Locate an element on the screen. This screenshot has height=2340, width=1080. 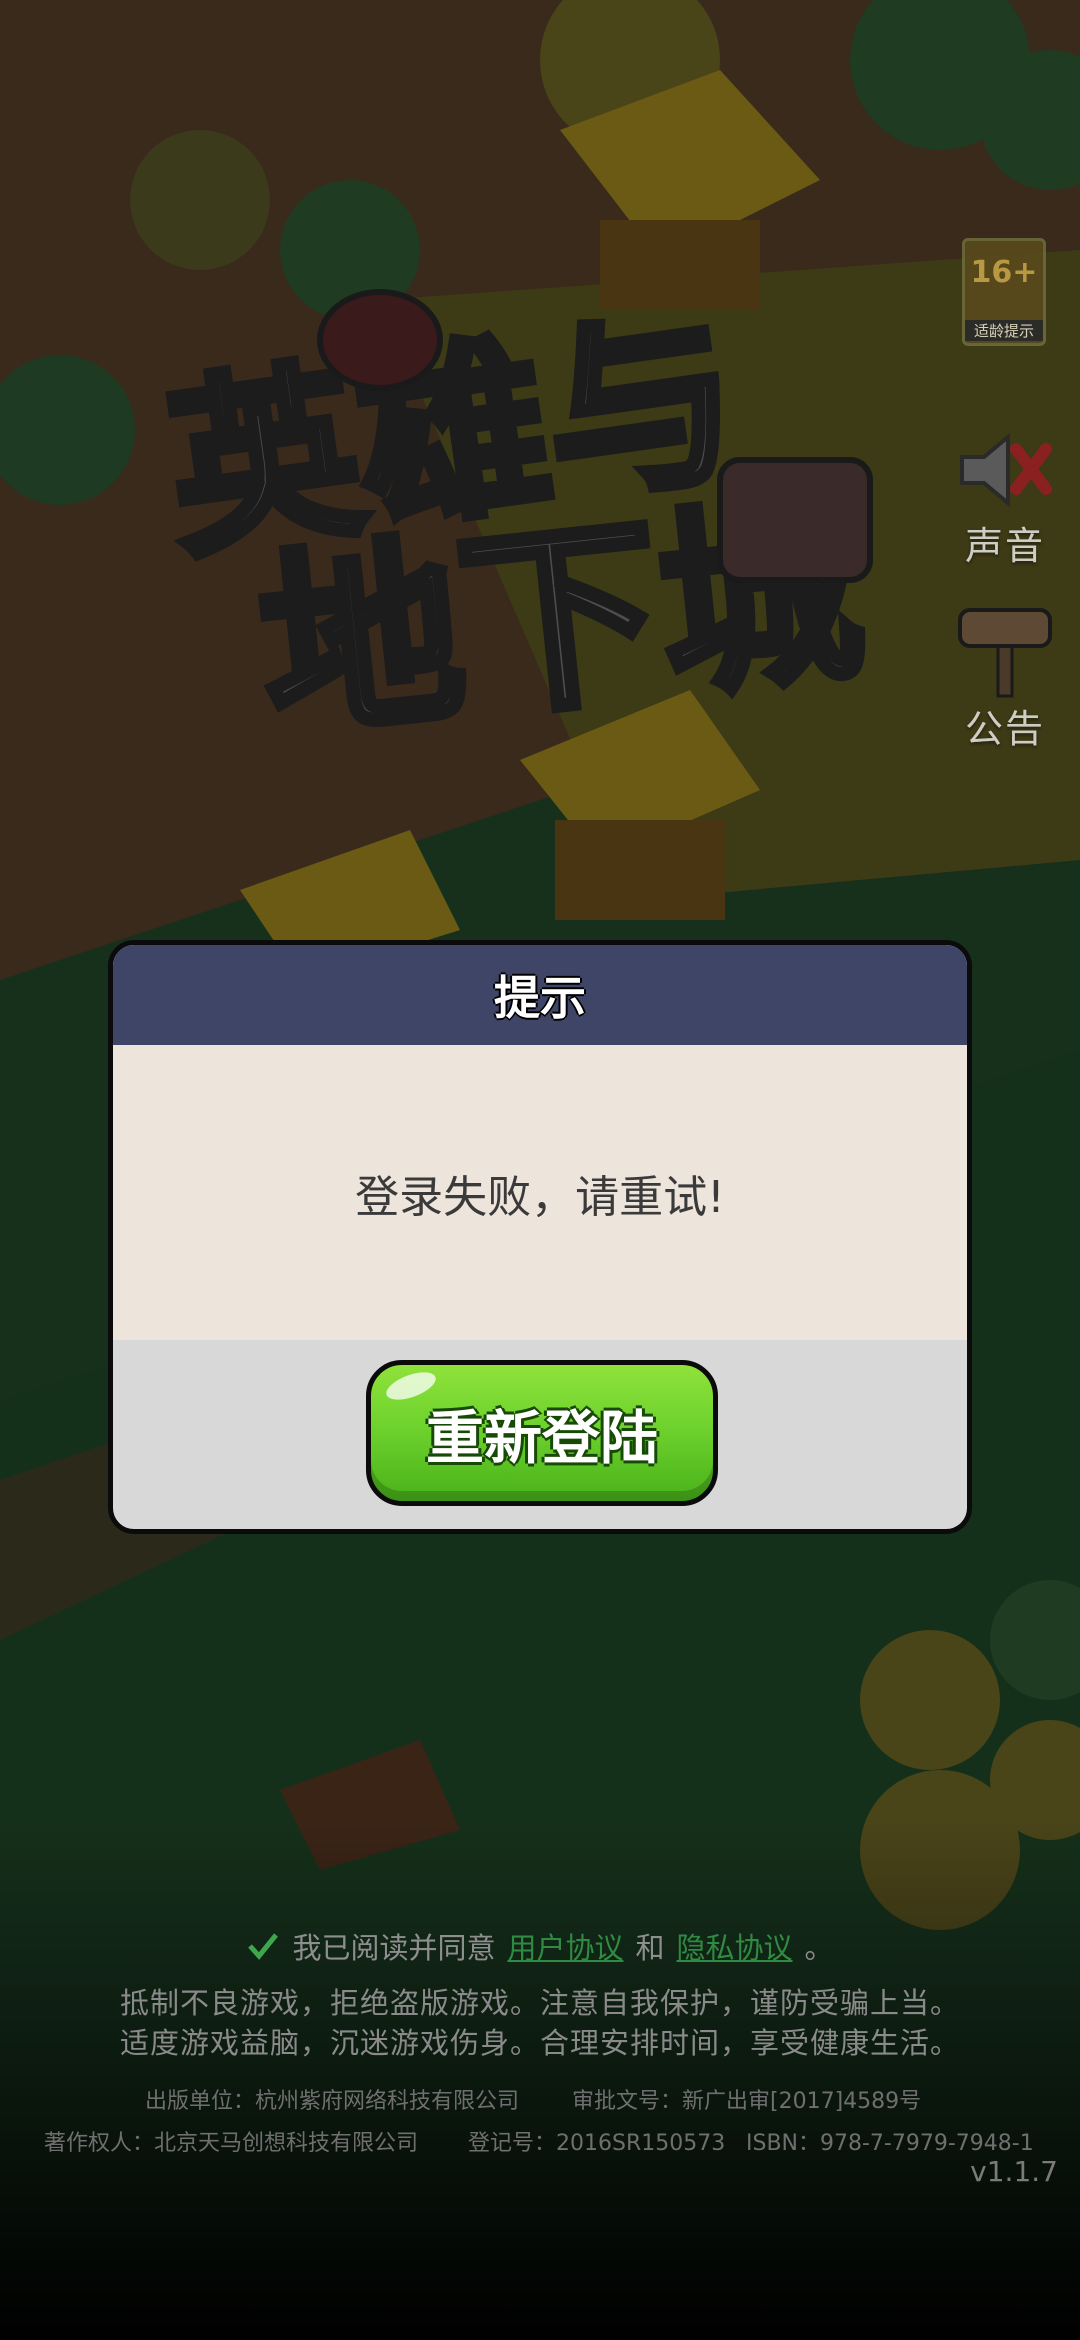
user-agreement-link: 用户协议 is located at coordinates (565, 1946).